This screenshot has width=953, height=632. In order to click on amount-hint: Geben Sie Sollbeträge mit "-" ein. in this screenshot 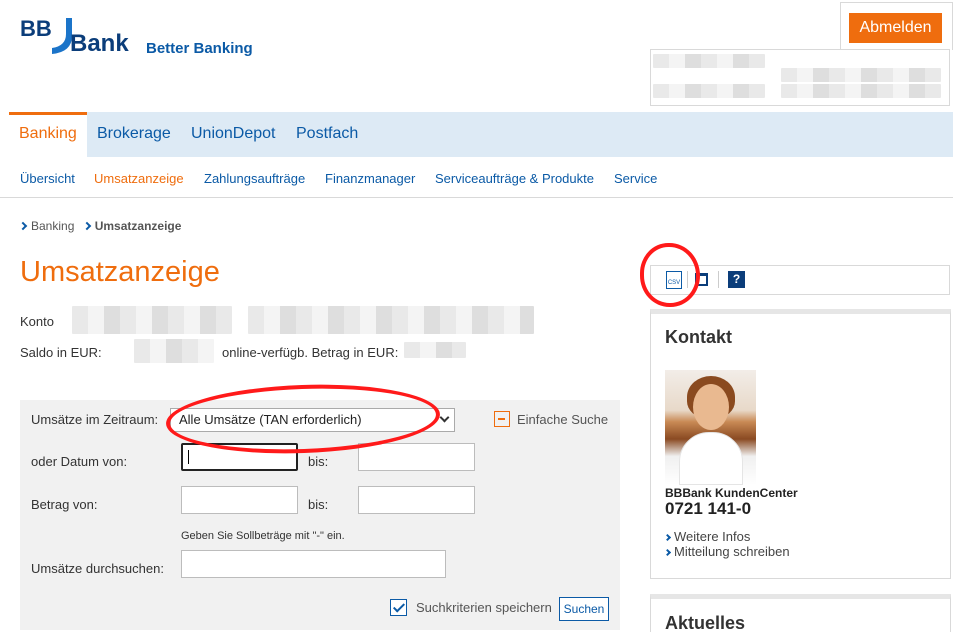, I will do `click(263, 536)`.